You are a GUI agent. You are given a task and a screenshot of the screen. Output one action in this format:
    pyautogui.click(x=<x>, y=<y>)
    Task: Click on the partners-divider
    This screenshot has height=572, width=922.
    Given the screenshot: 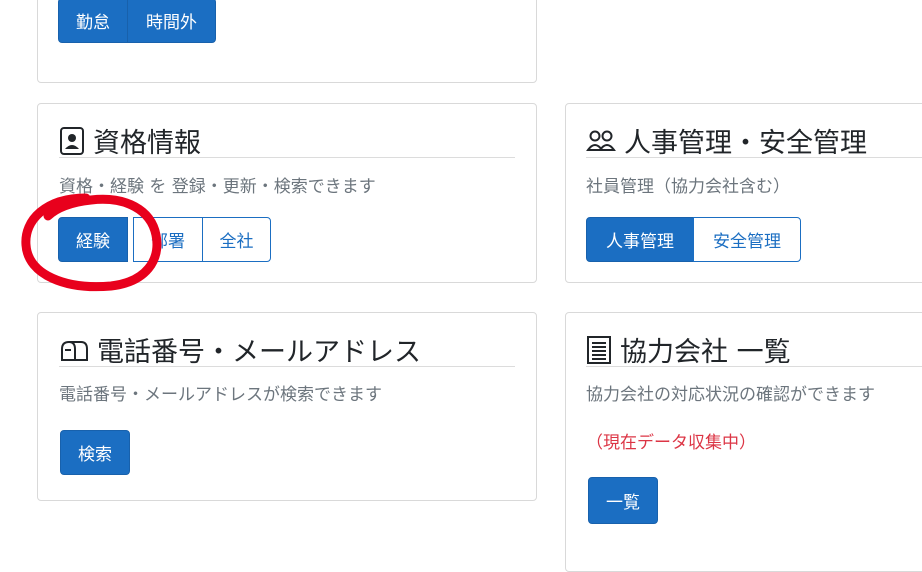 What is the action you would take?
    pyautogui.click(x=754, y=366)
    